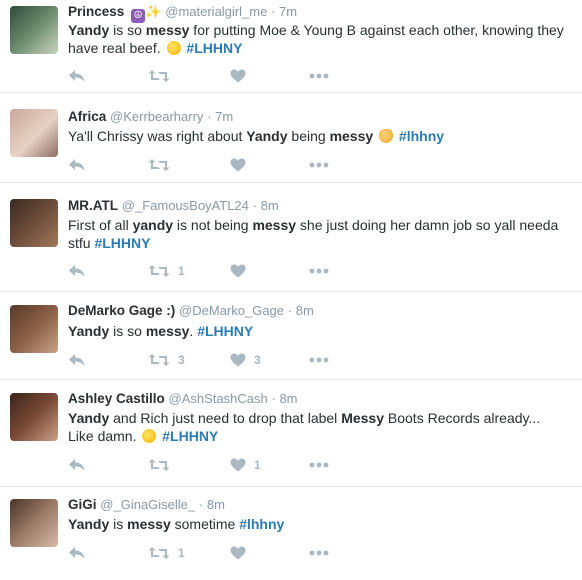 This screenshot has height=580, width=582. What do you see at coordinates (185, 205) in the screenshot?
I see `username: @_FamousBoyATL24` at bounding box center [185, 205].